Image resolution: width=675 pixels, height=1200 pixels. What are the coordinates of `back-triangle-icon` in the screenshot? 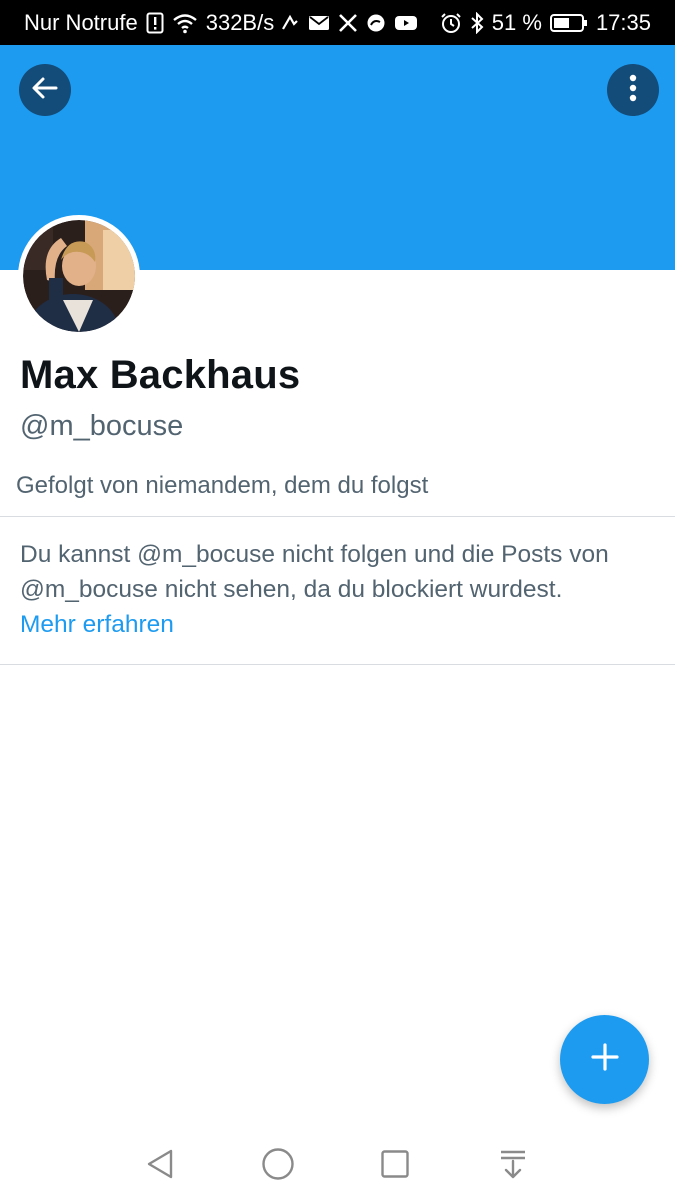 It's located at (160, 1166).